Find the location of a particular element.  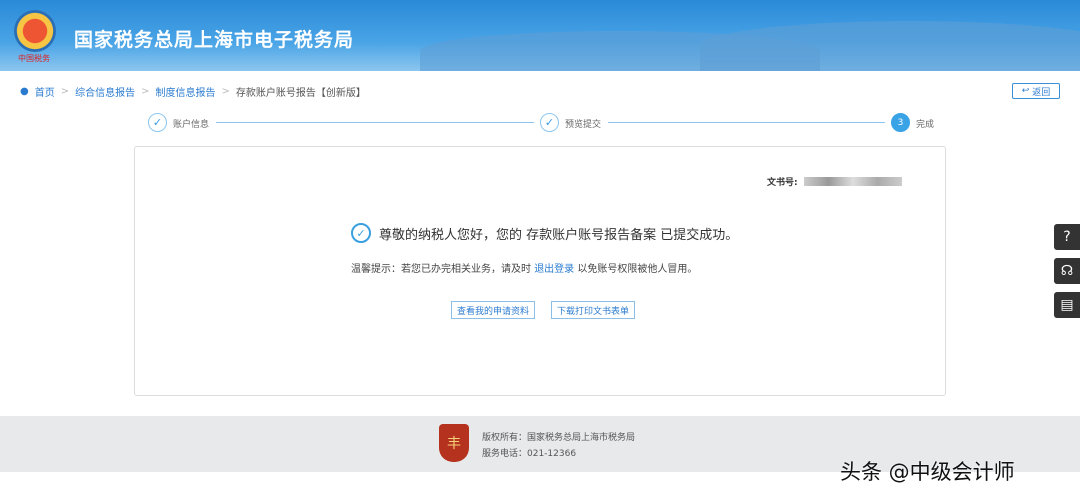

breadcrumb-general-report: 综合信息报告 is located at coordinates (105, 91).